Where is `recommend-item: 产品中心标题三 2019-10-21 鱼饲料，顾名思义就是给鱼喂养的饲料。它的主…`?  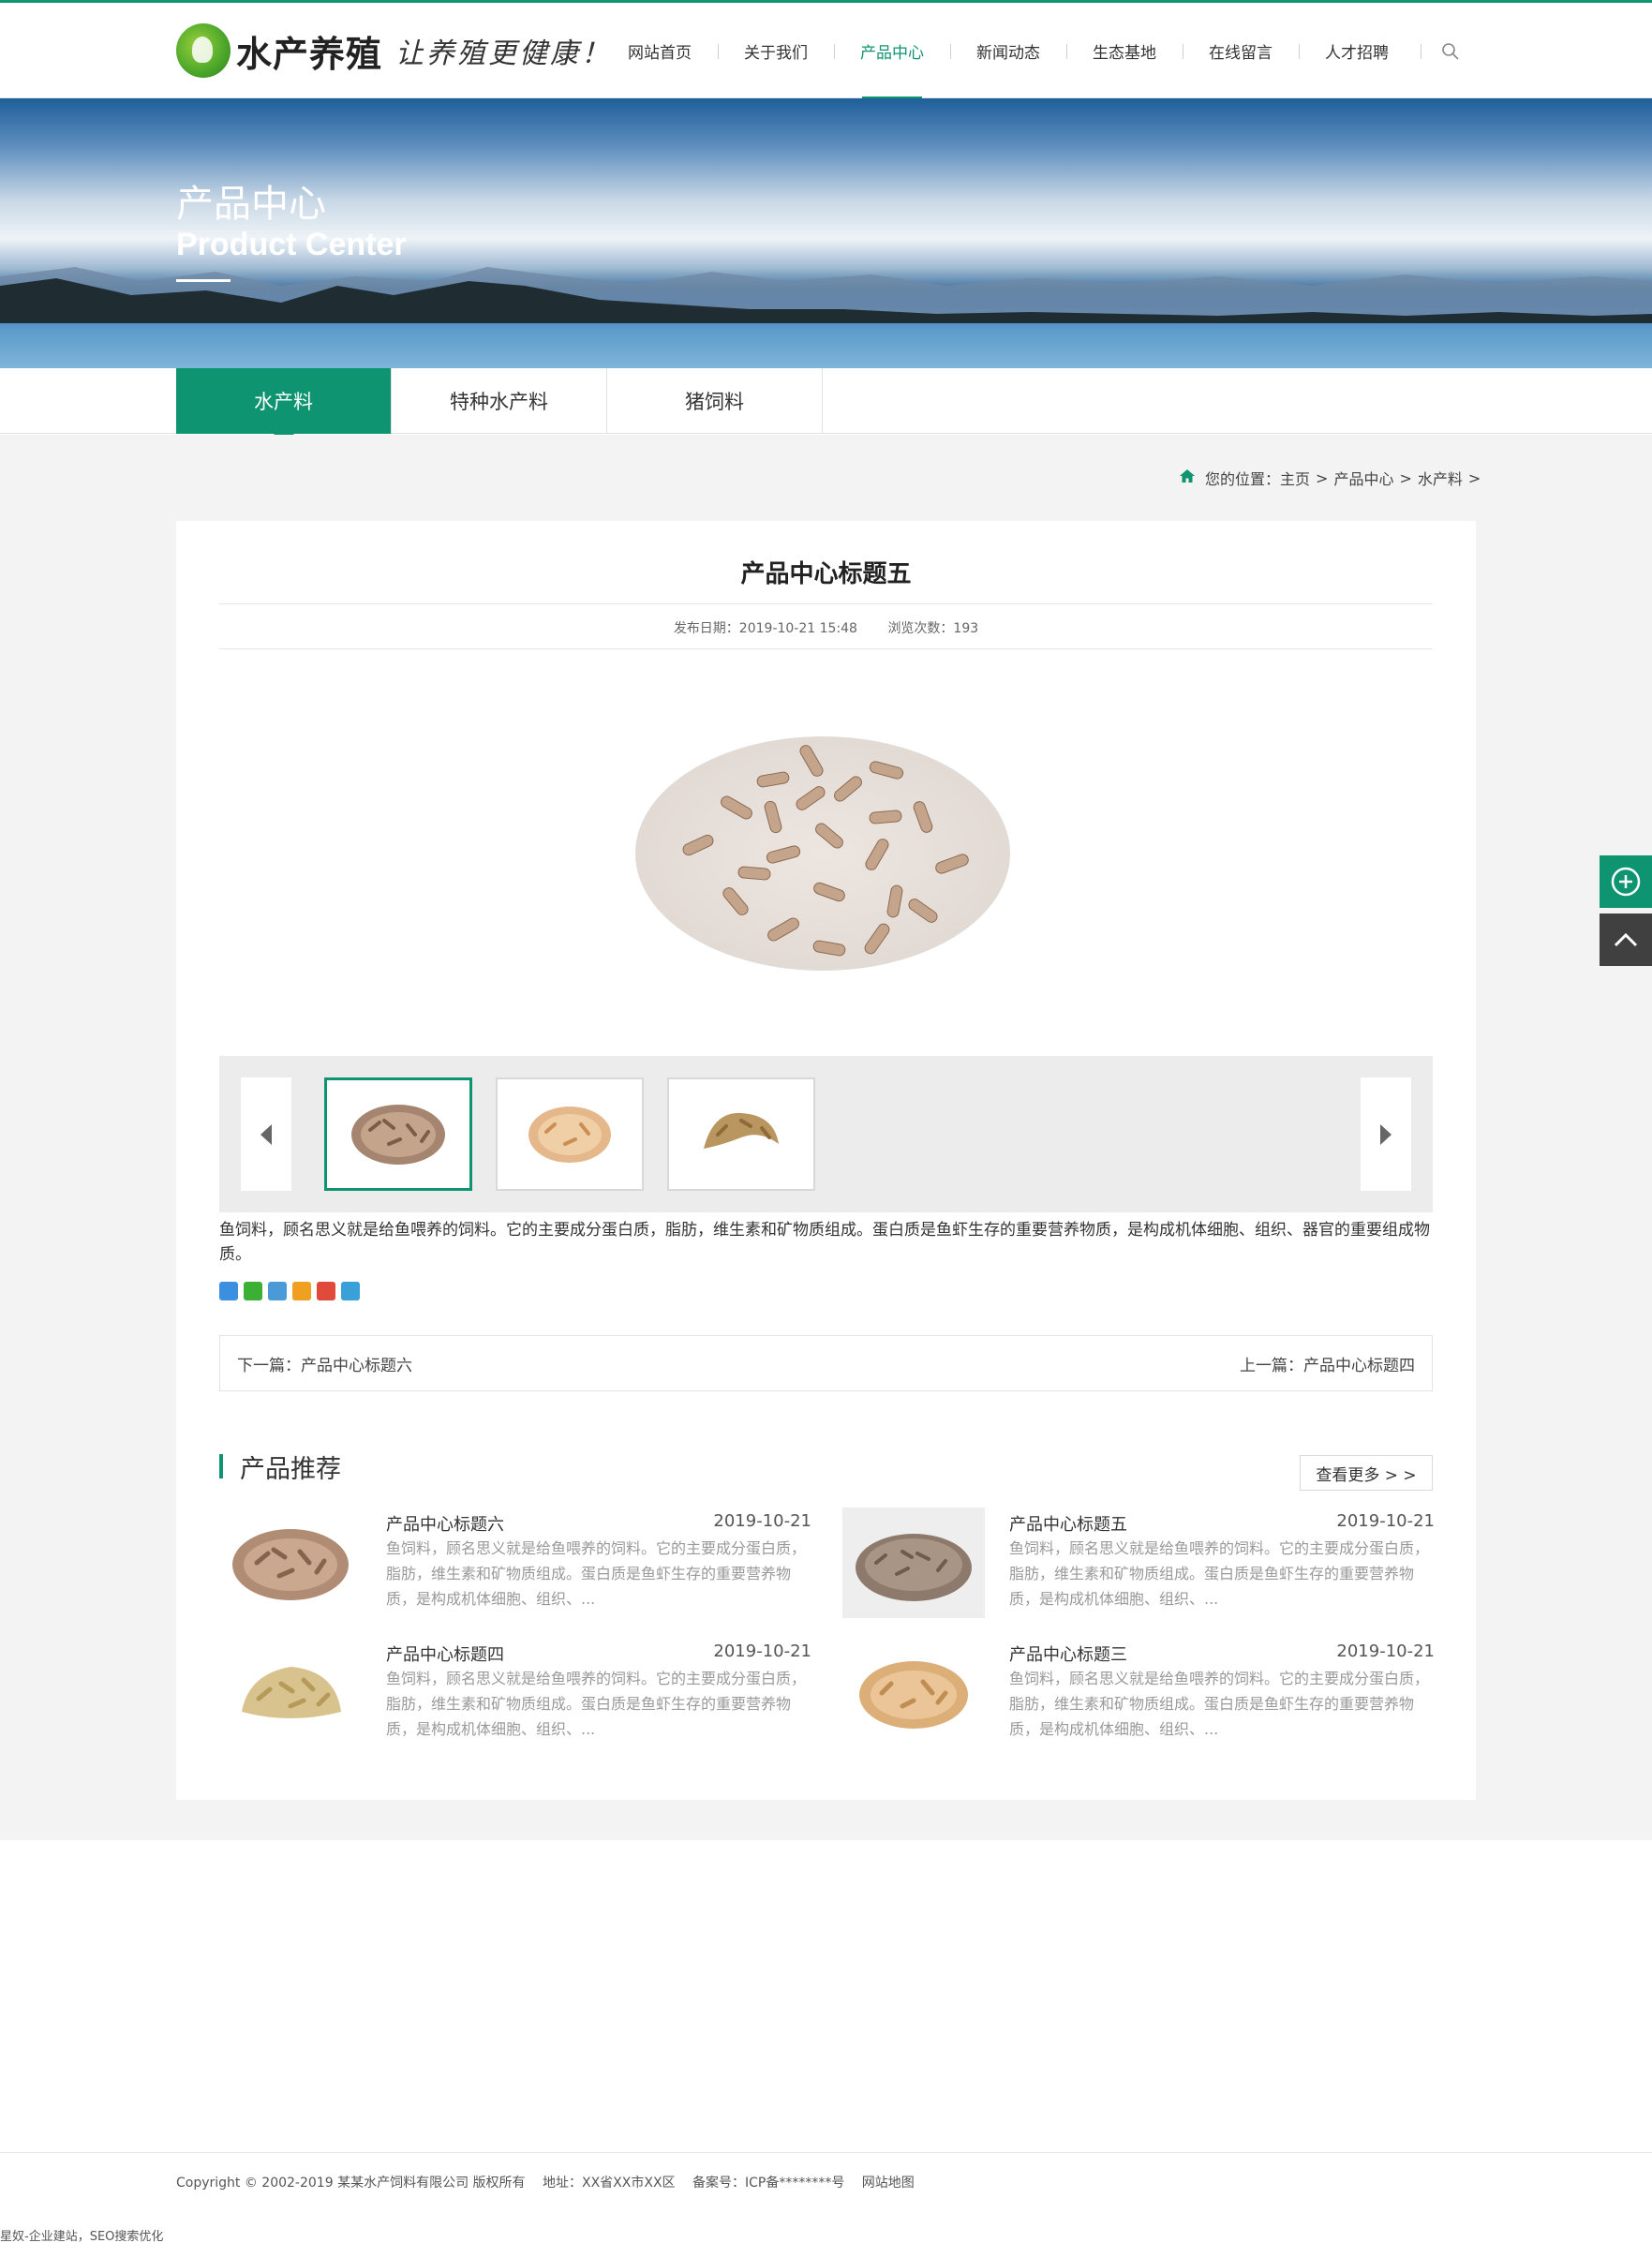 recommend-item: 产品中心标题三 2019-10-21 鱼饲料，顾名思义就是给鱼喂养的饲料。它的主… is located at coordinates (1138, 1696).